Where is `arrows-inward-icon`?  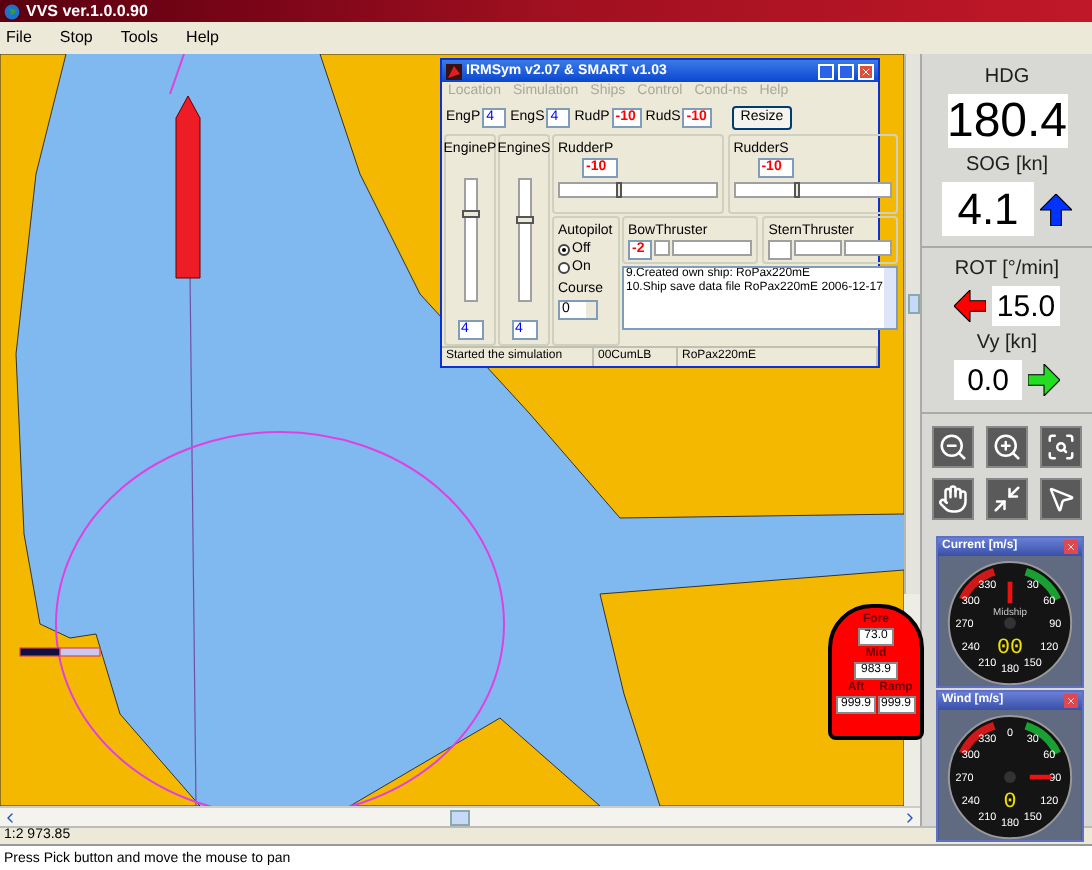 arrows-inward-icon is located at coordinates (1007, 499).